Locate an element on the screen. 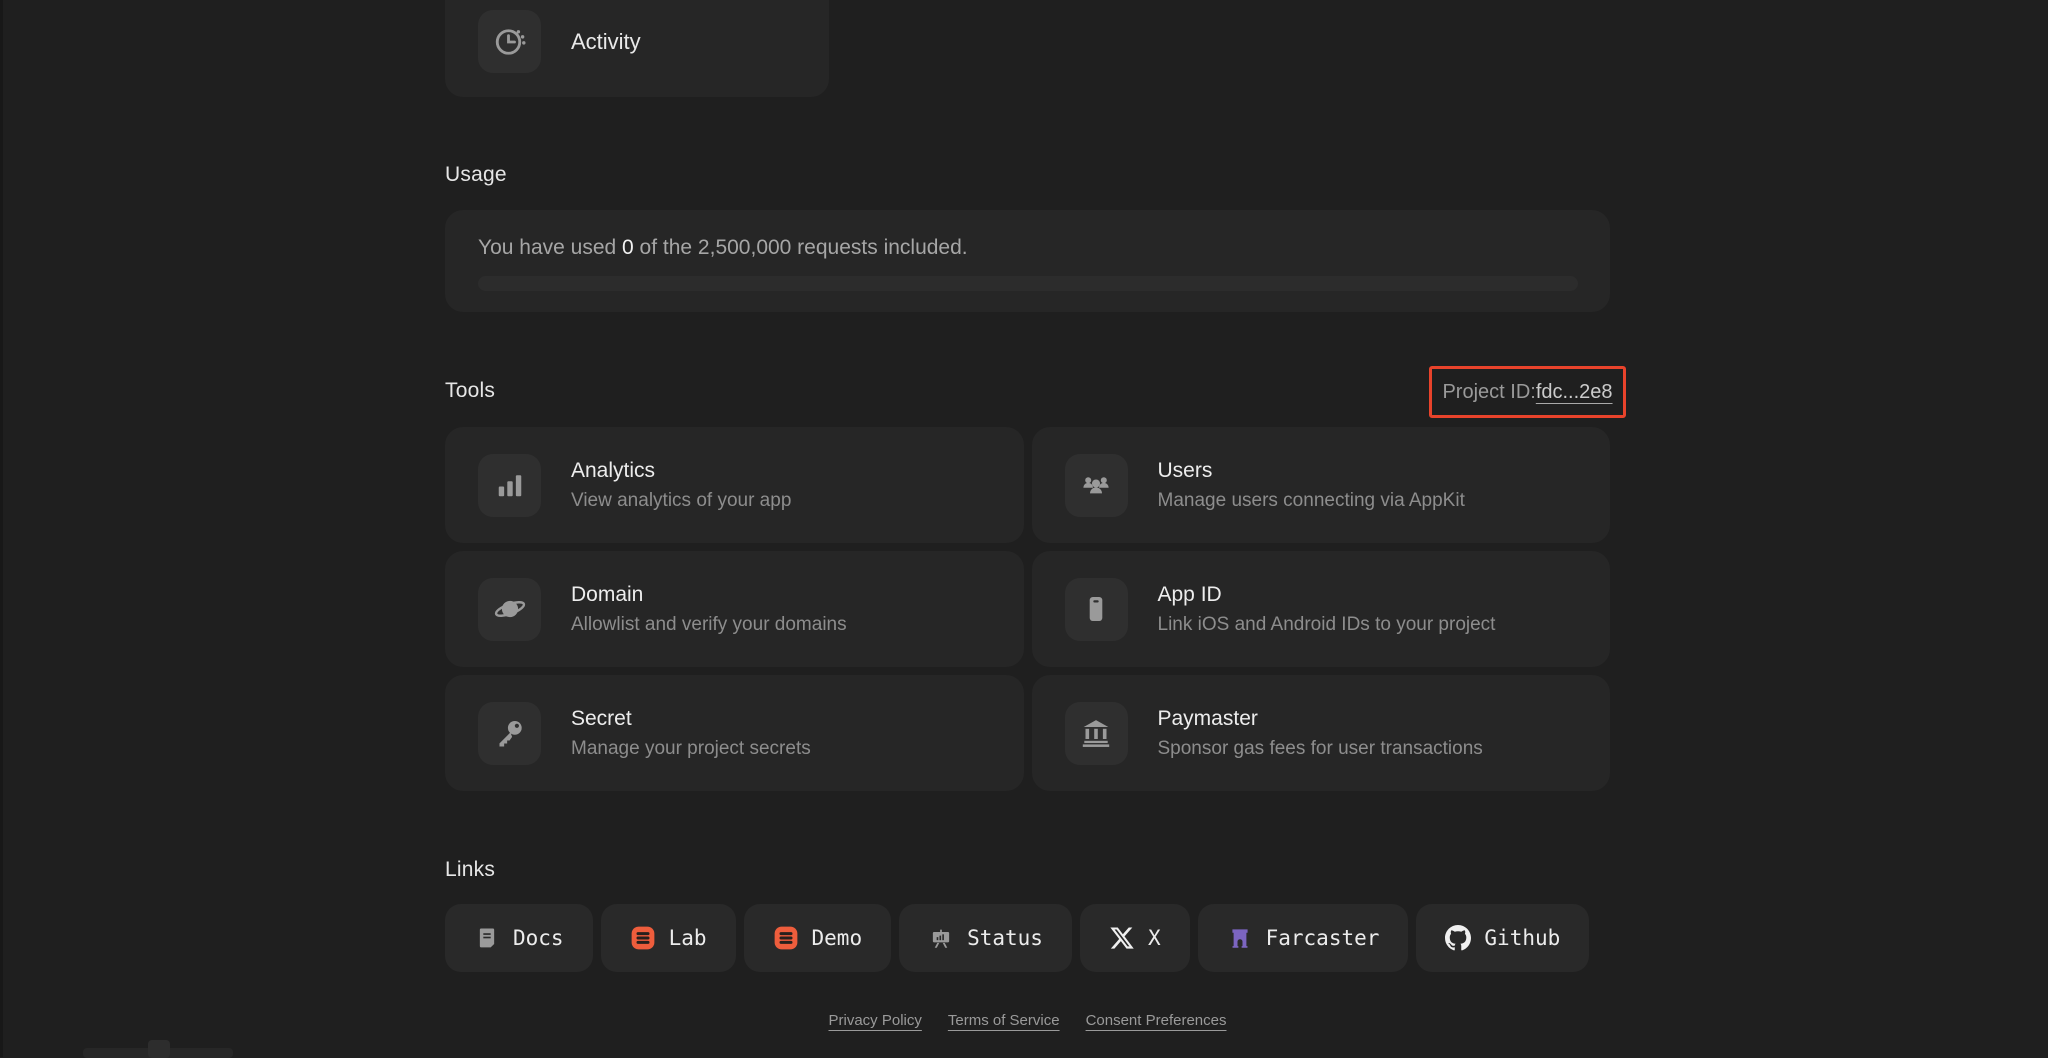 This screenshot has width=2048, height=1058. project-id-highlight-box: Project ID: fdc...2e8 is located at coordinates (1527, 392).